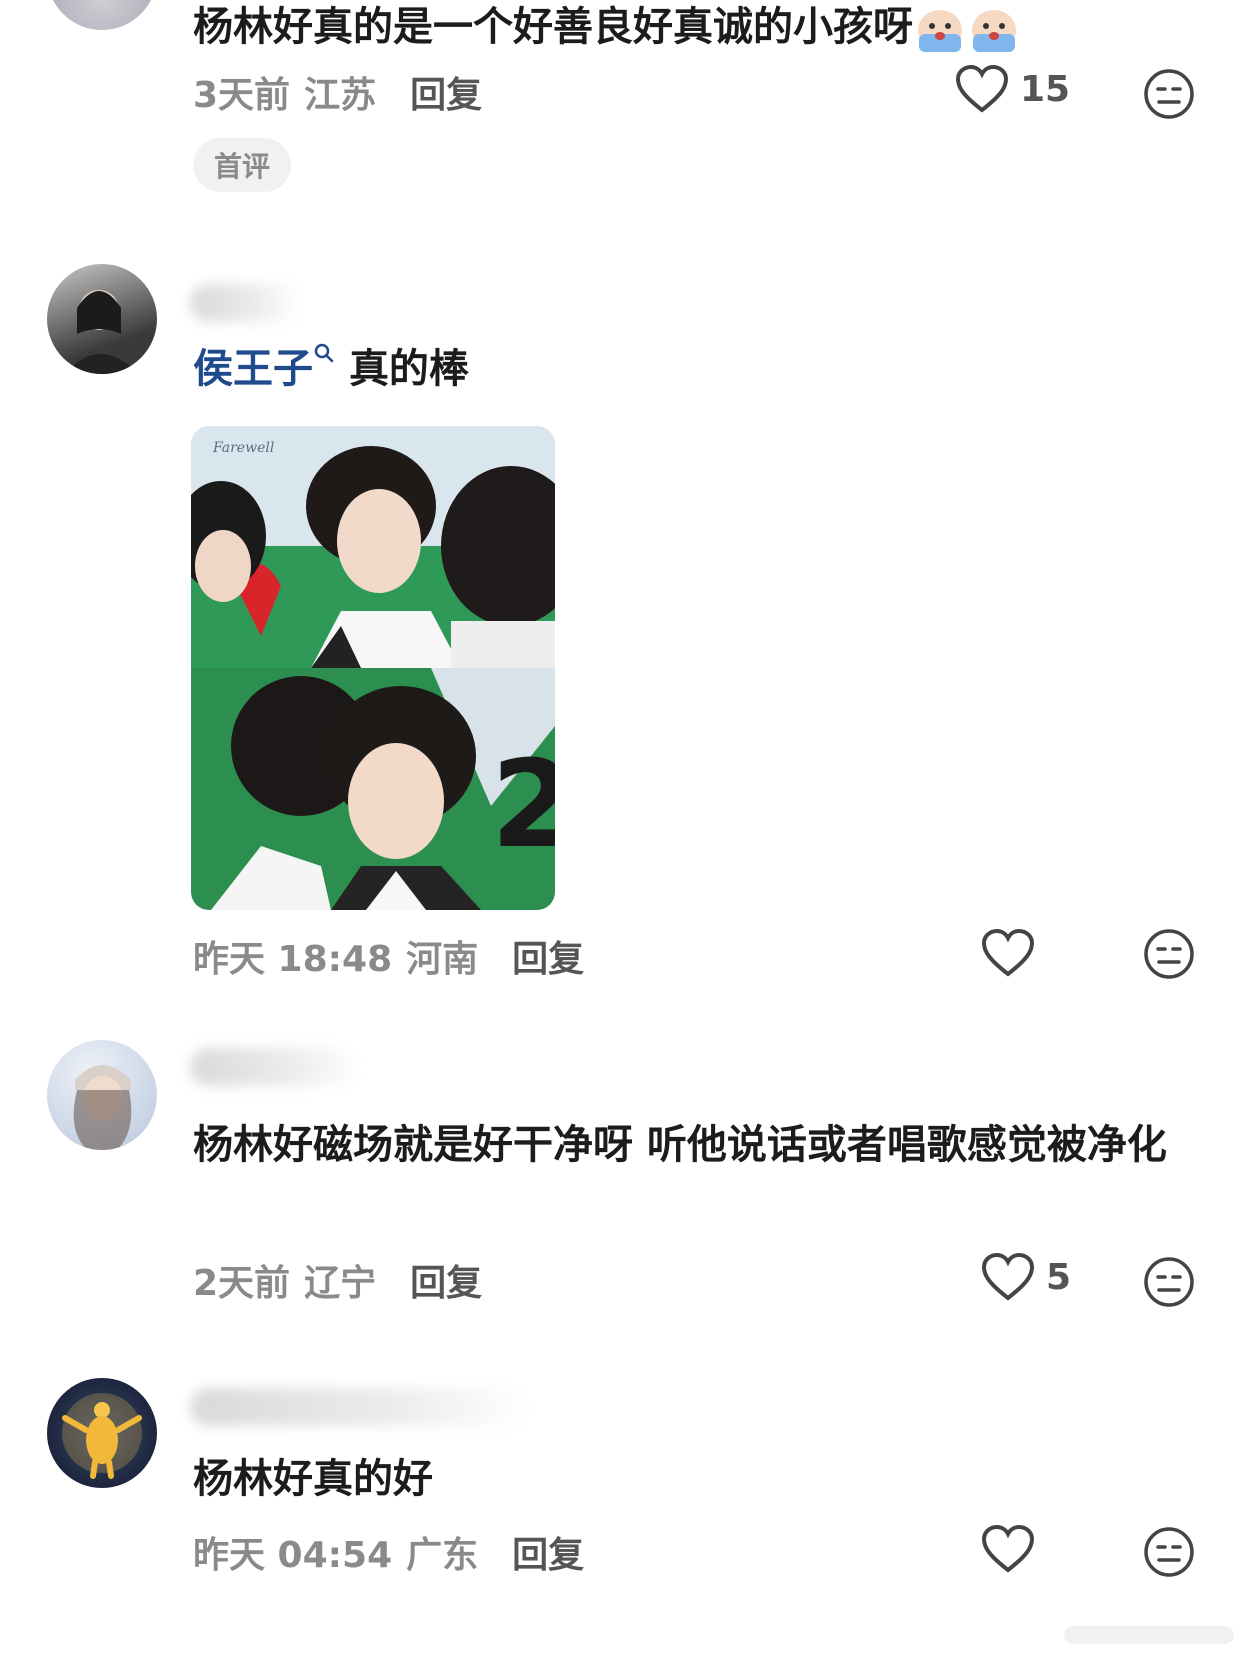 This screenshot has width=1242, height=1656. I want to click on timestamp: 3天前, so click(242, 95).